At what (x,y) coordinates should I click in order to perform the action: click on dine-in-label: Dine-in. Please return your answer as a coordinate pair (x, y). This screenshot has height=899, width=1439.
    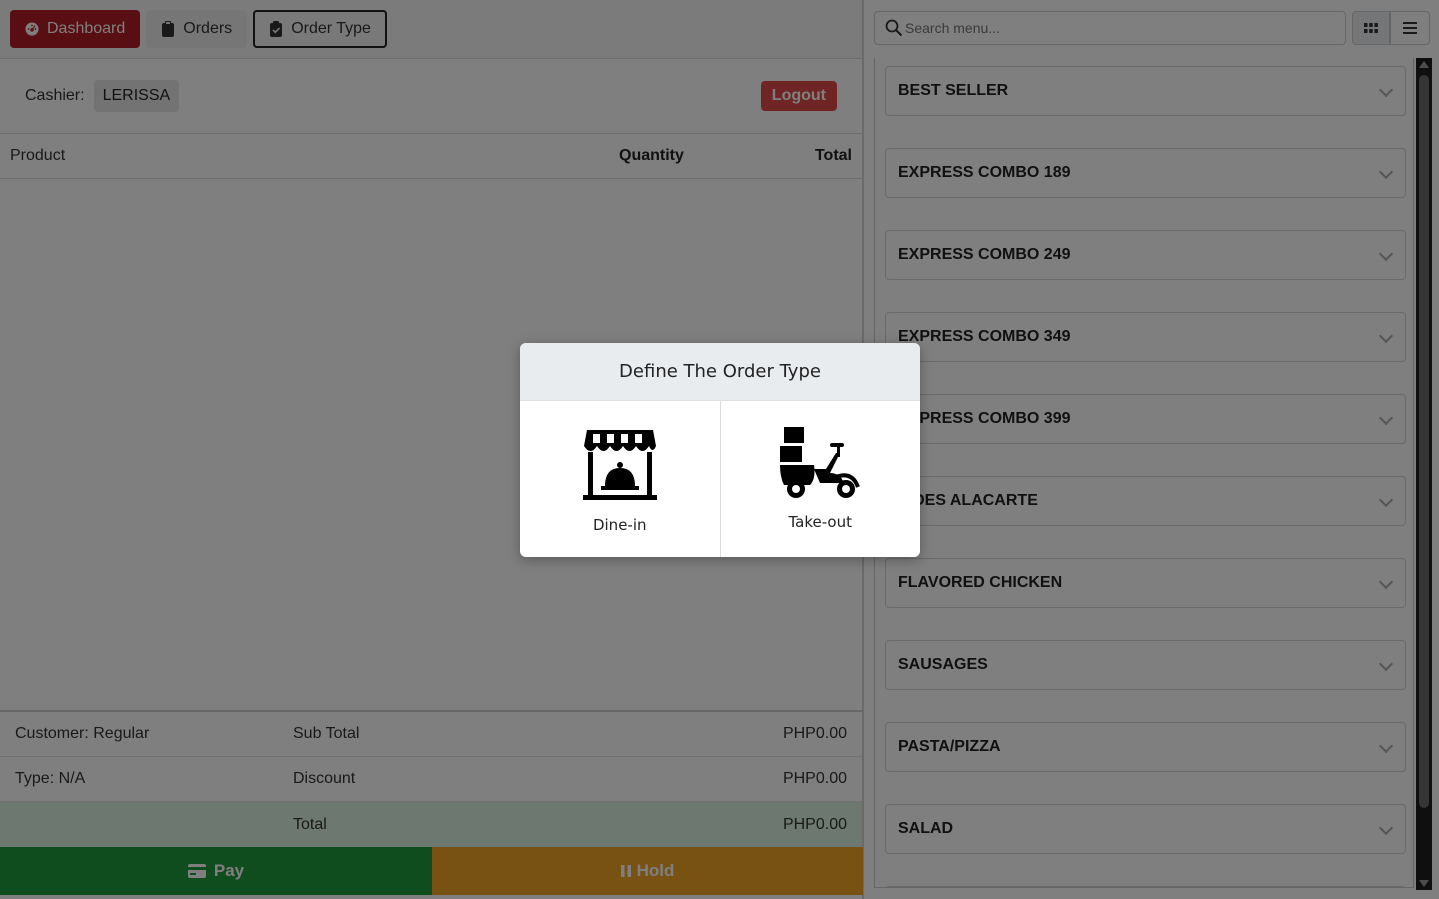
    Looking at the image, I should click on (619, 525).